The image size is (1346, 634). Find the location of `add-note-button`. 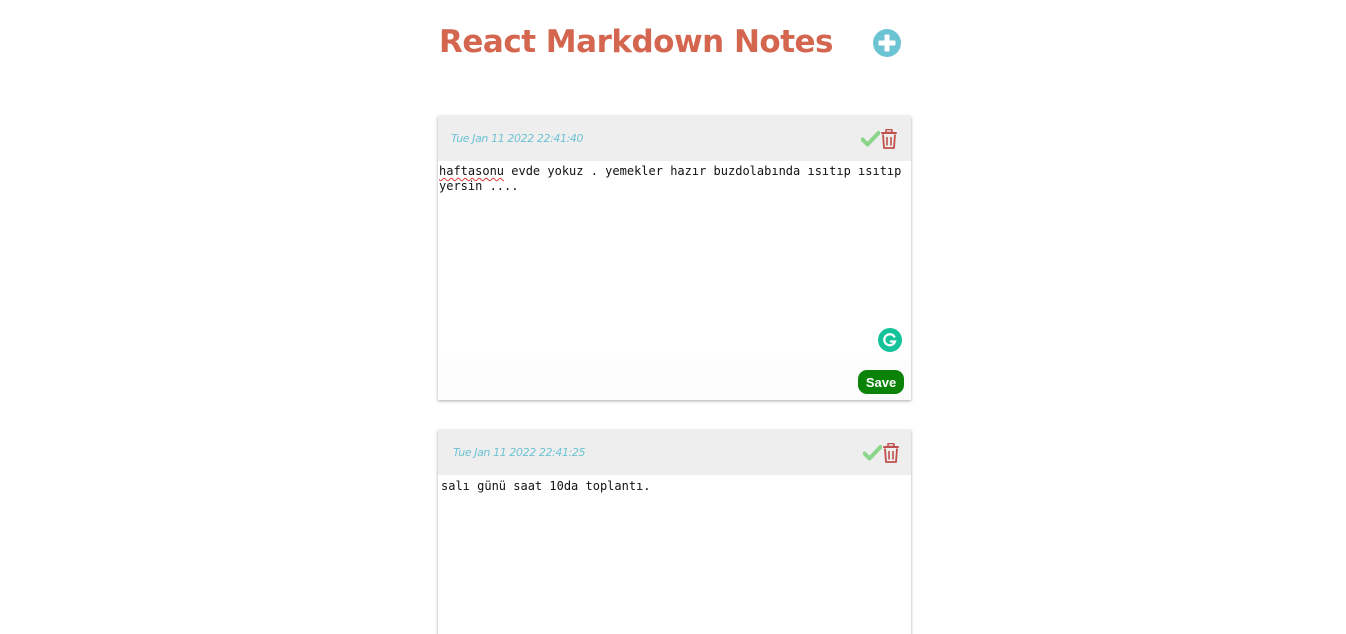

add-note-button is located at coordinates (887, 43).